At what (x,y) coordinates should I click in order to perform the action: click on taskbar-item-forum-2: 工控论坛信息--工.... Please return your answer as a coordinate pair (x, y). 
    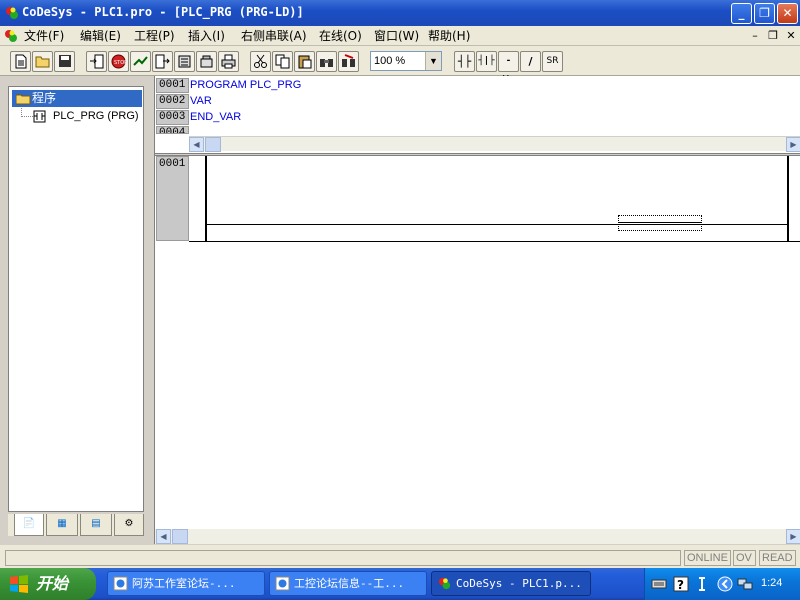
    Looking at the image, I should click on (348, 583).